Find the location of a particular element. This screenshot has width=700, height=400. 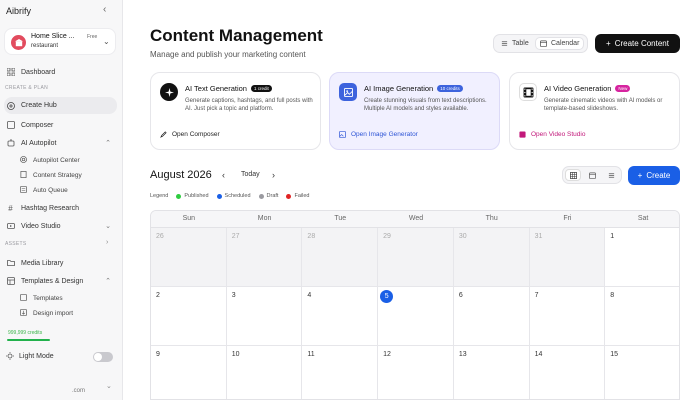

create-label: Create is located at coordinates (658, 175).